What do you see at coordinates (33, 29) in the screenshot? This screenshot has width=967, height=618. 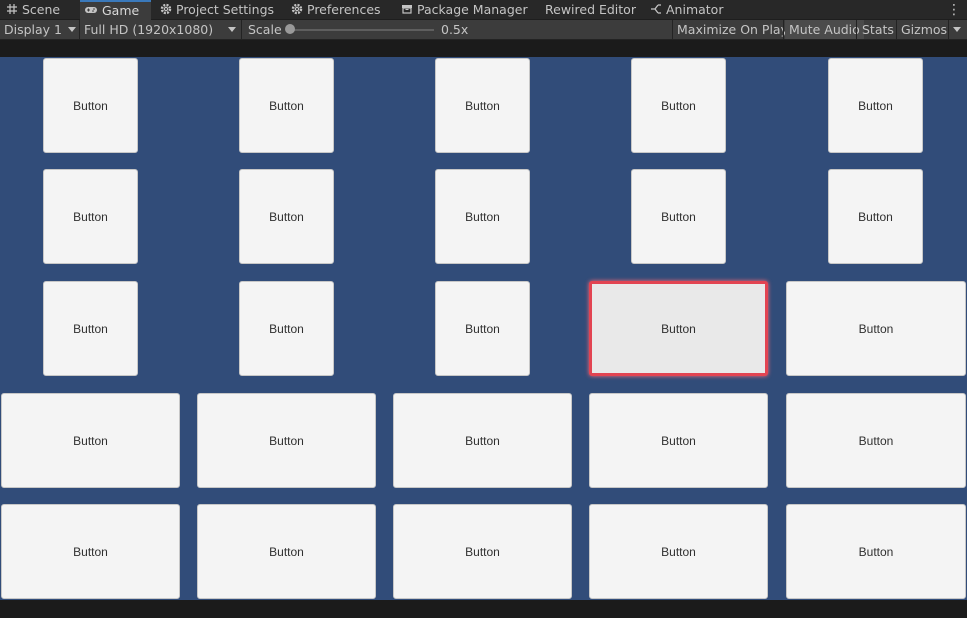 I see `display-dropdown-label: Display 1` at bounding box center [33, 29].